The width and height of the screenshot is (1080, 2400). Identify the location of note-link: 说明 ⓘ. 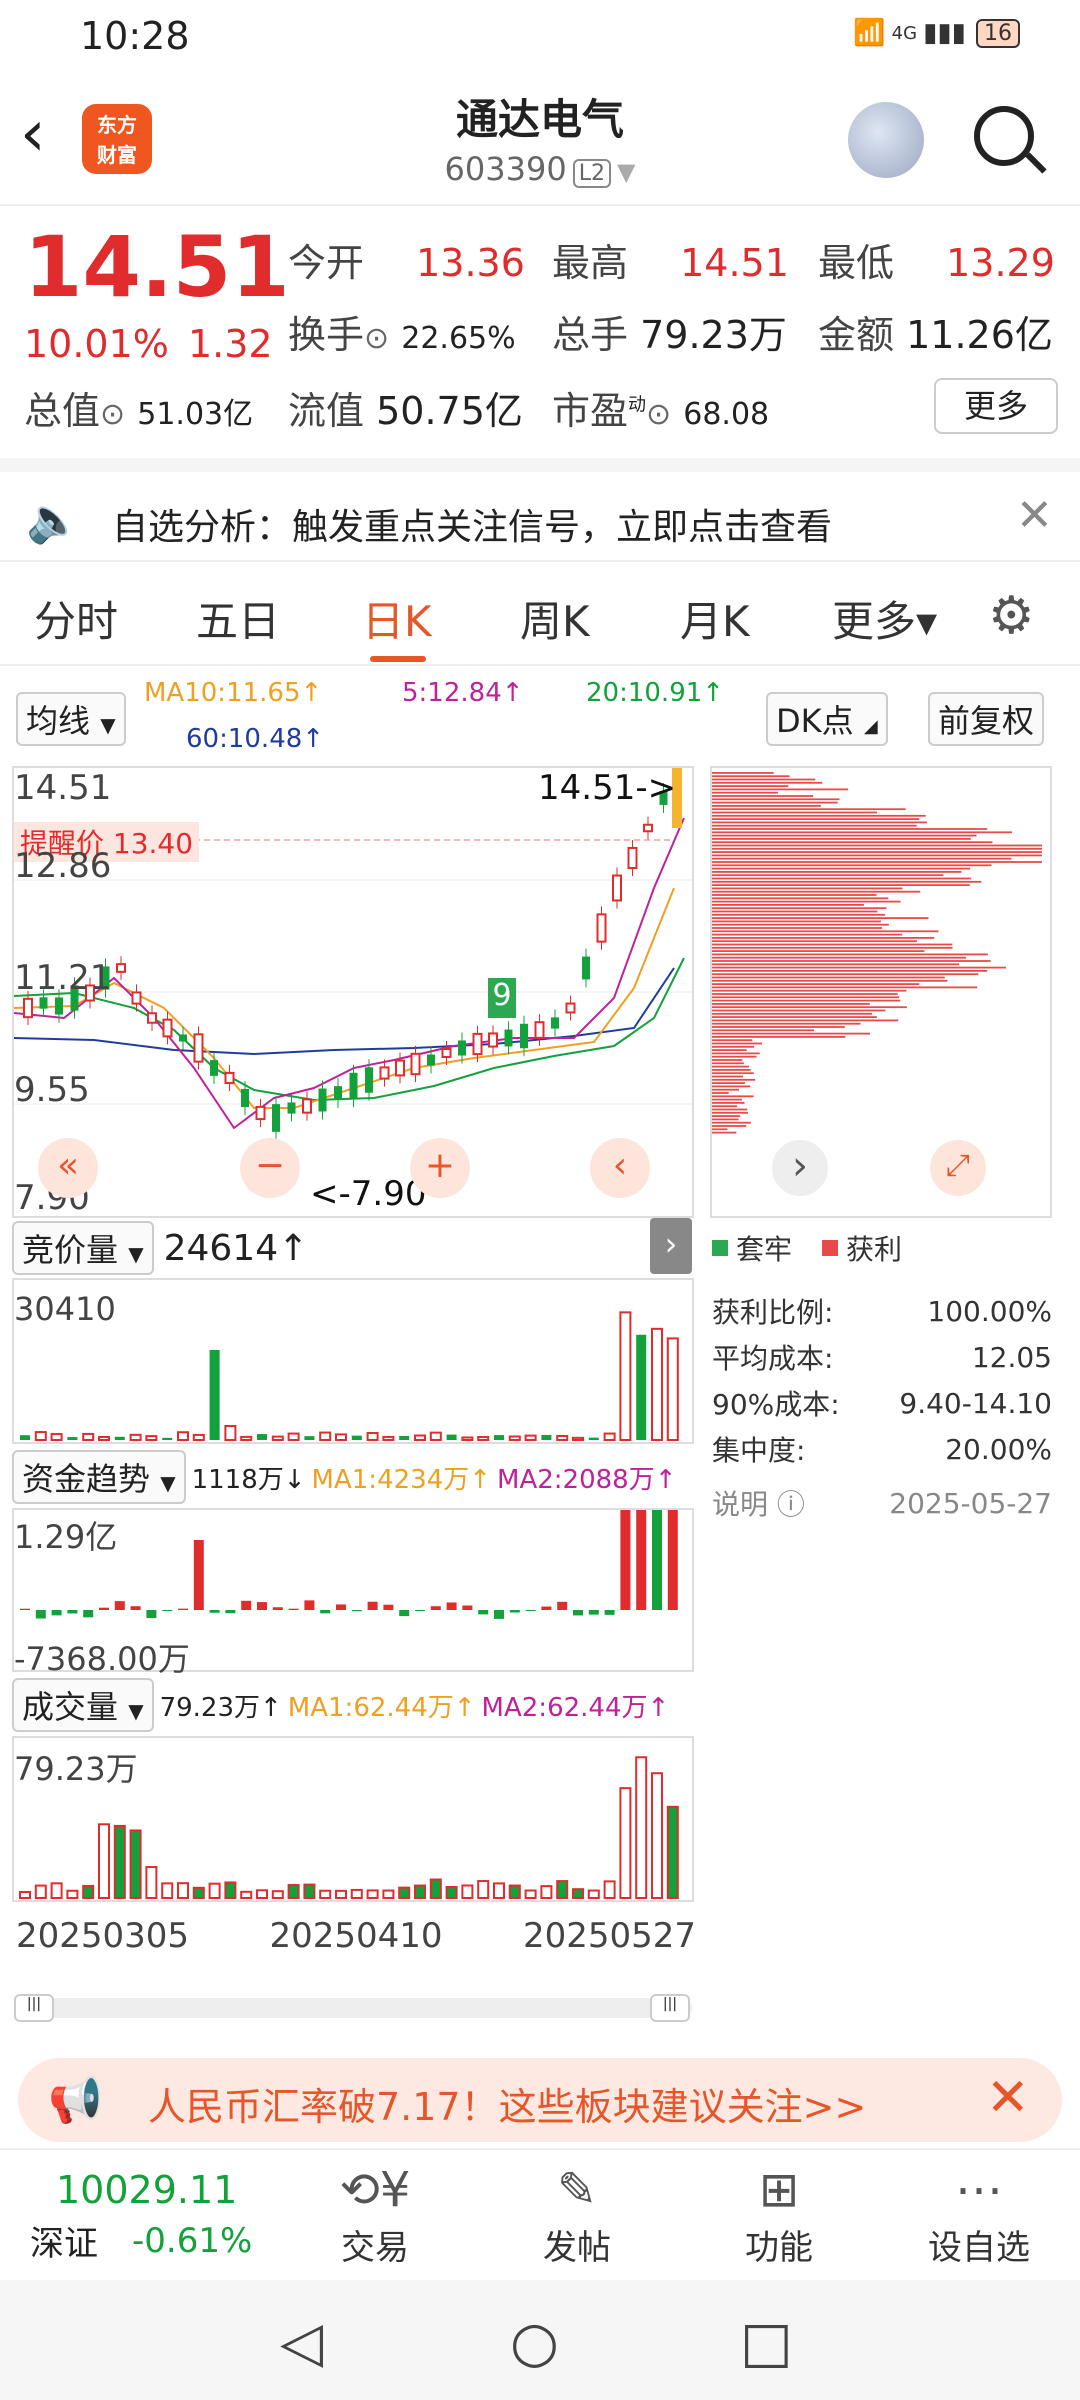
(758, 1503).